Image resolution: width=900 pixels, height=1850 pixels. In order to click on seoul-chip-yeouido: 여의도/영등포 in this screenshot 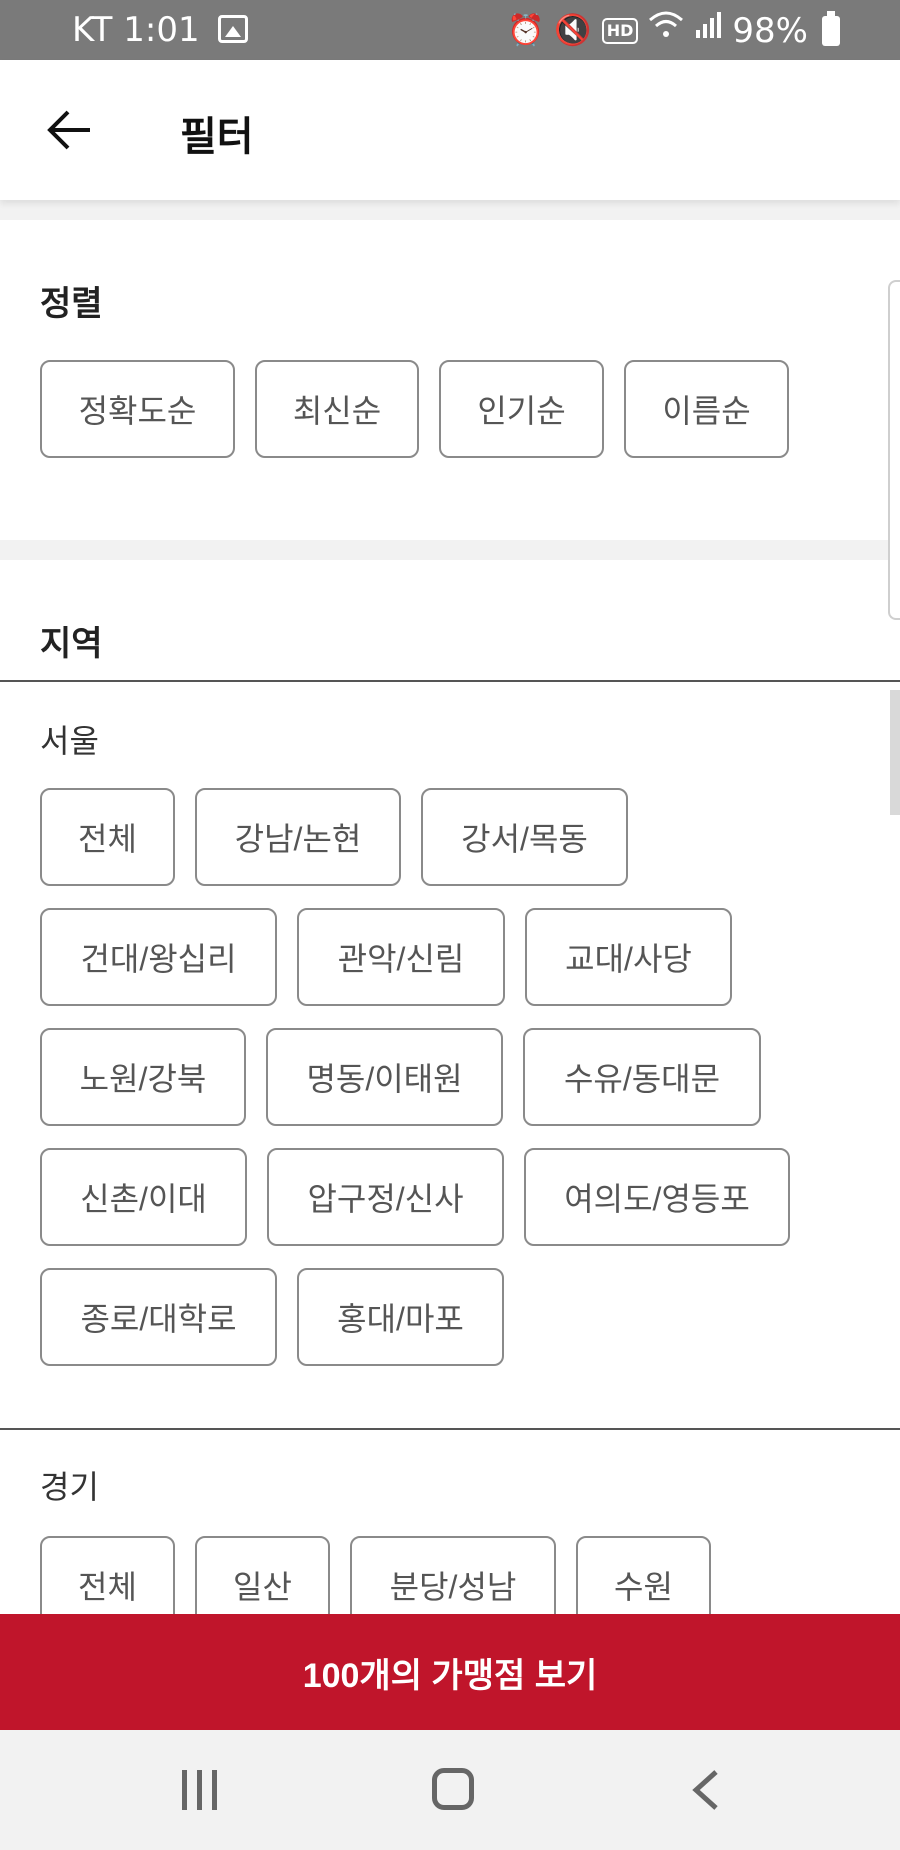, I will do `click(657, 1197)`.